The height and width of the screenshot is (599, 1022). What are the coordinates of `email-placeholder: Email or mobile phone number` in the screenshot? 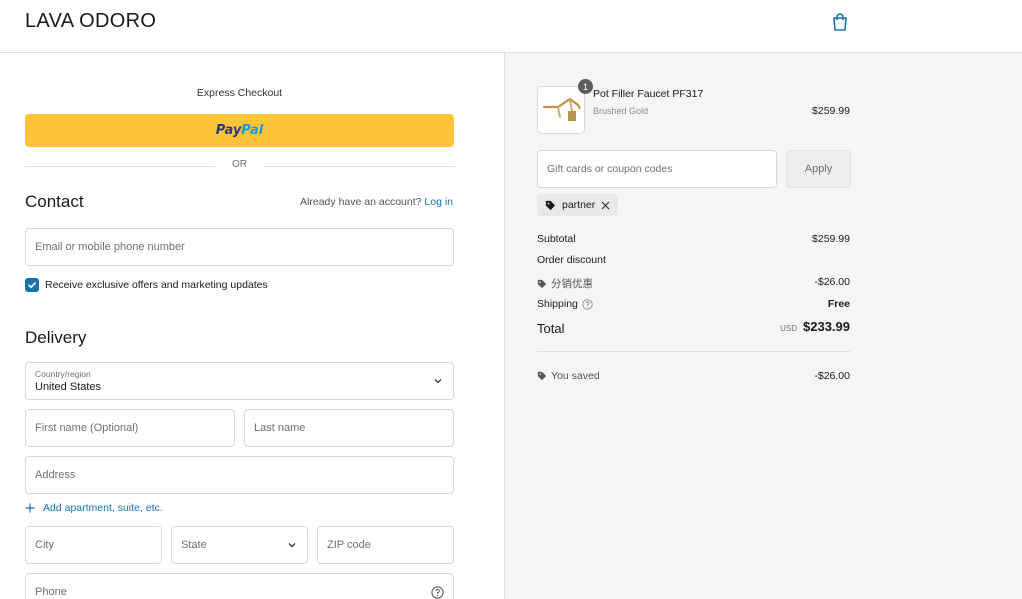 It's located at (110, 247).